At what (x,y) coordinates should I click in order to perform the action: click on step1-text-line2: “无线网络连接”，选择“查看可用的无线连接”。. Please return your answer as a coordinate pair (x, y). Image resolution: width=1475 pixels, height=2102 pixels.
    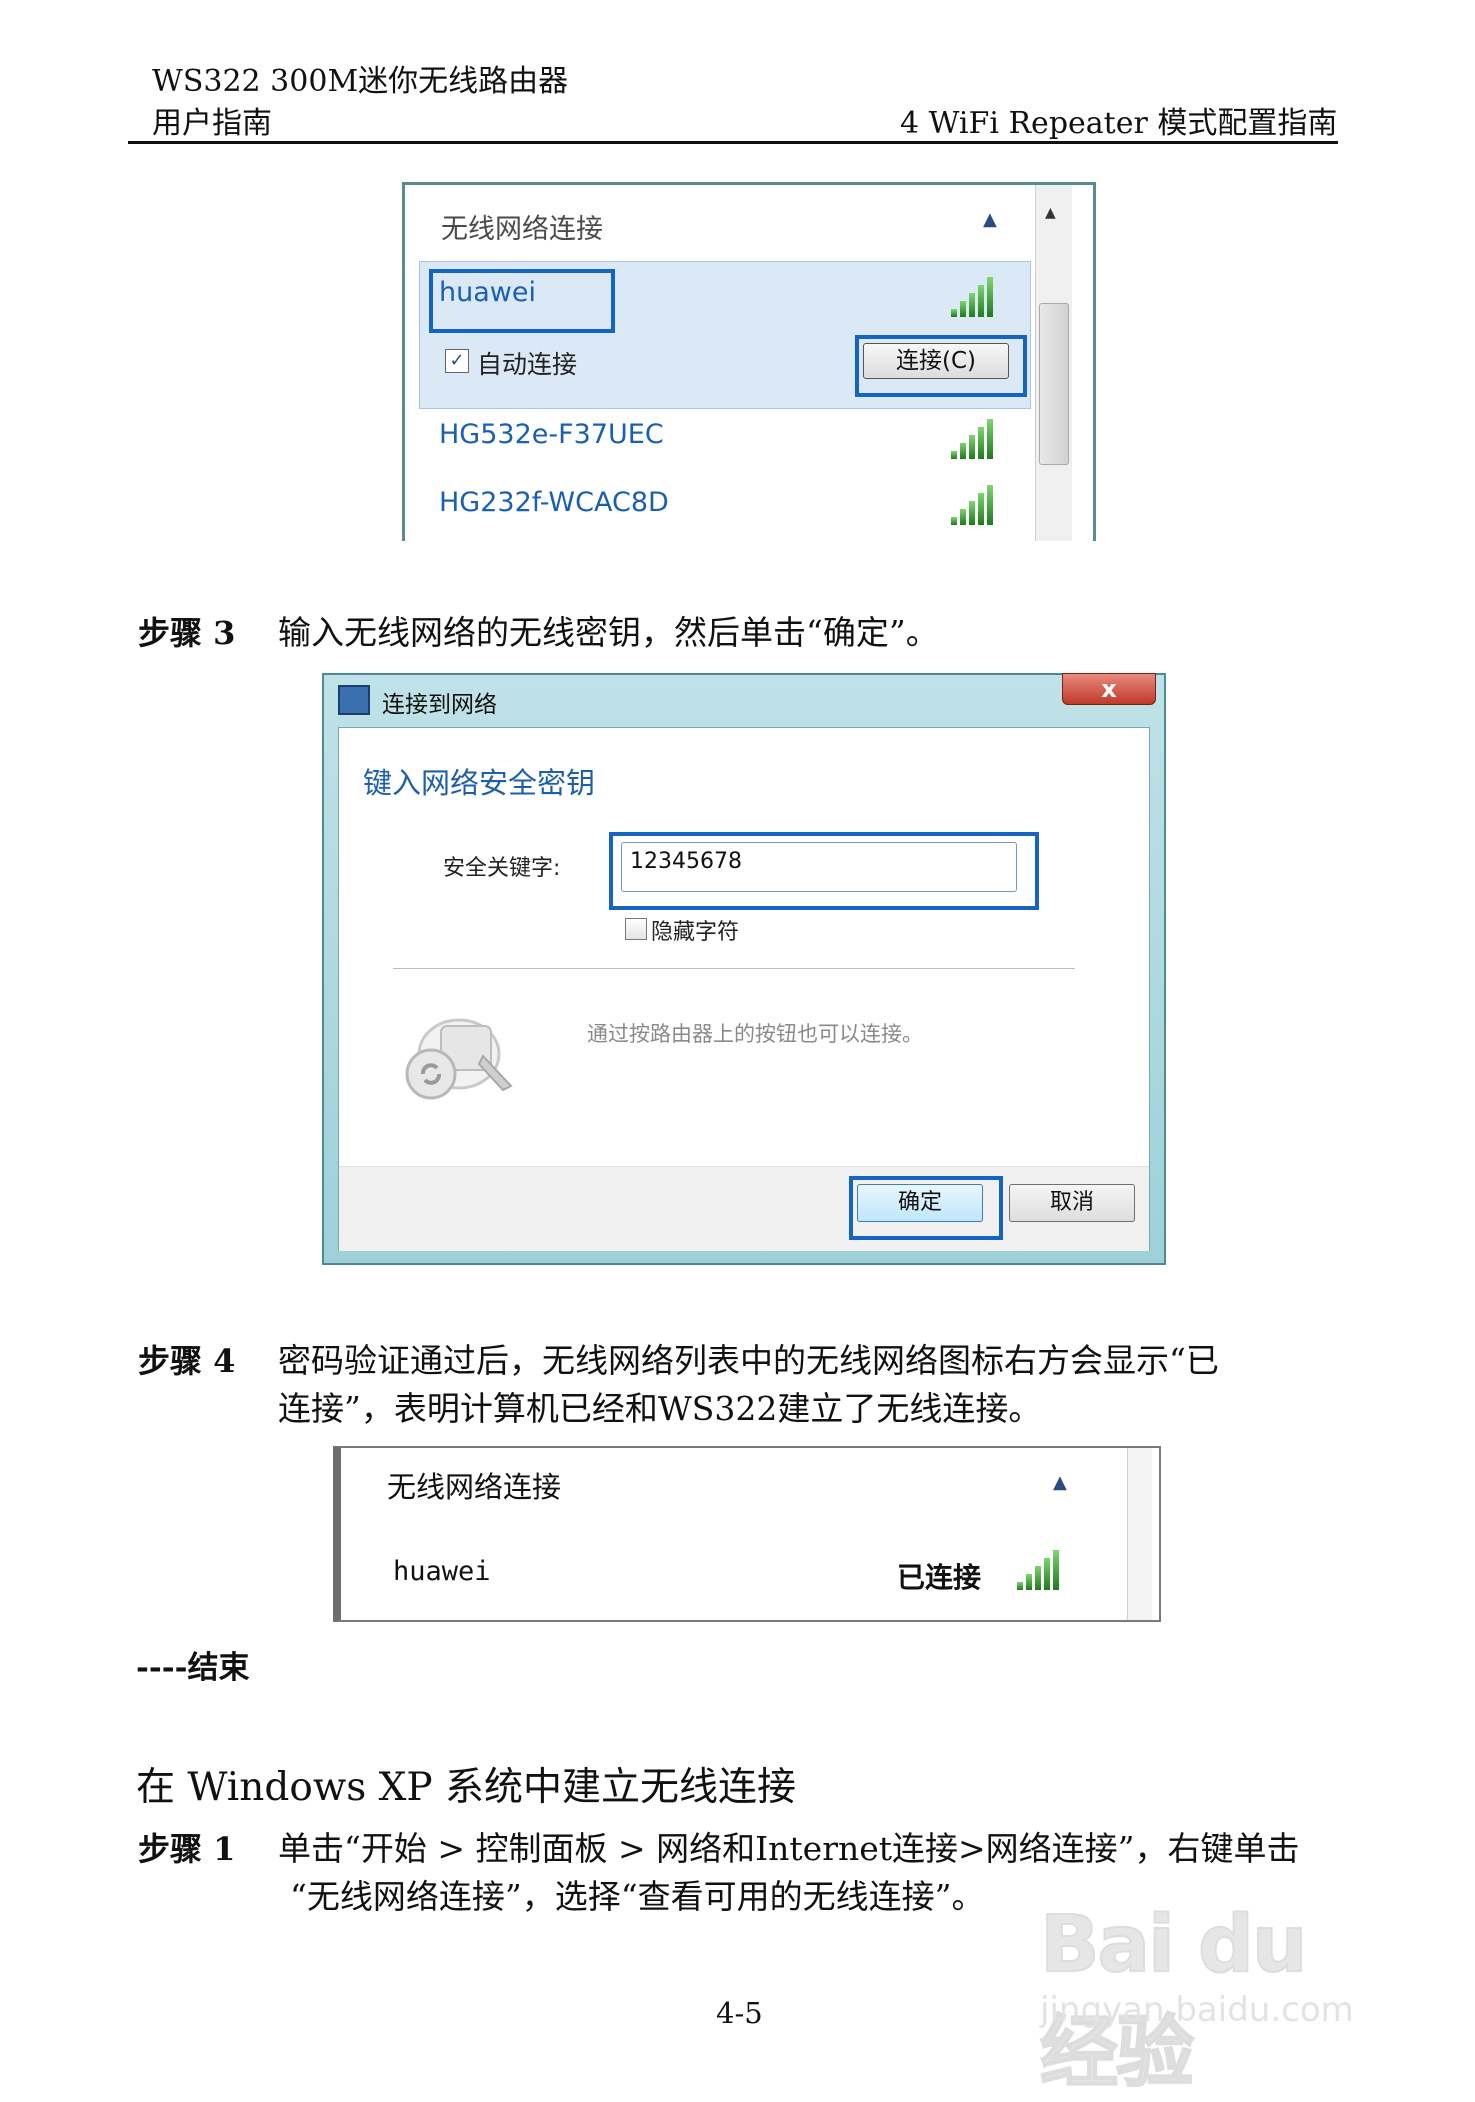
    Looking at the image, I should click on (637, 1896).